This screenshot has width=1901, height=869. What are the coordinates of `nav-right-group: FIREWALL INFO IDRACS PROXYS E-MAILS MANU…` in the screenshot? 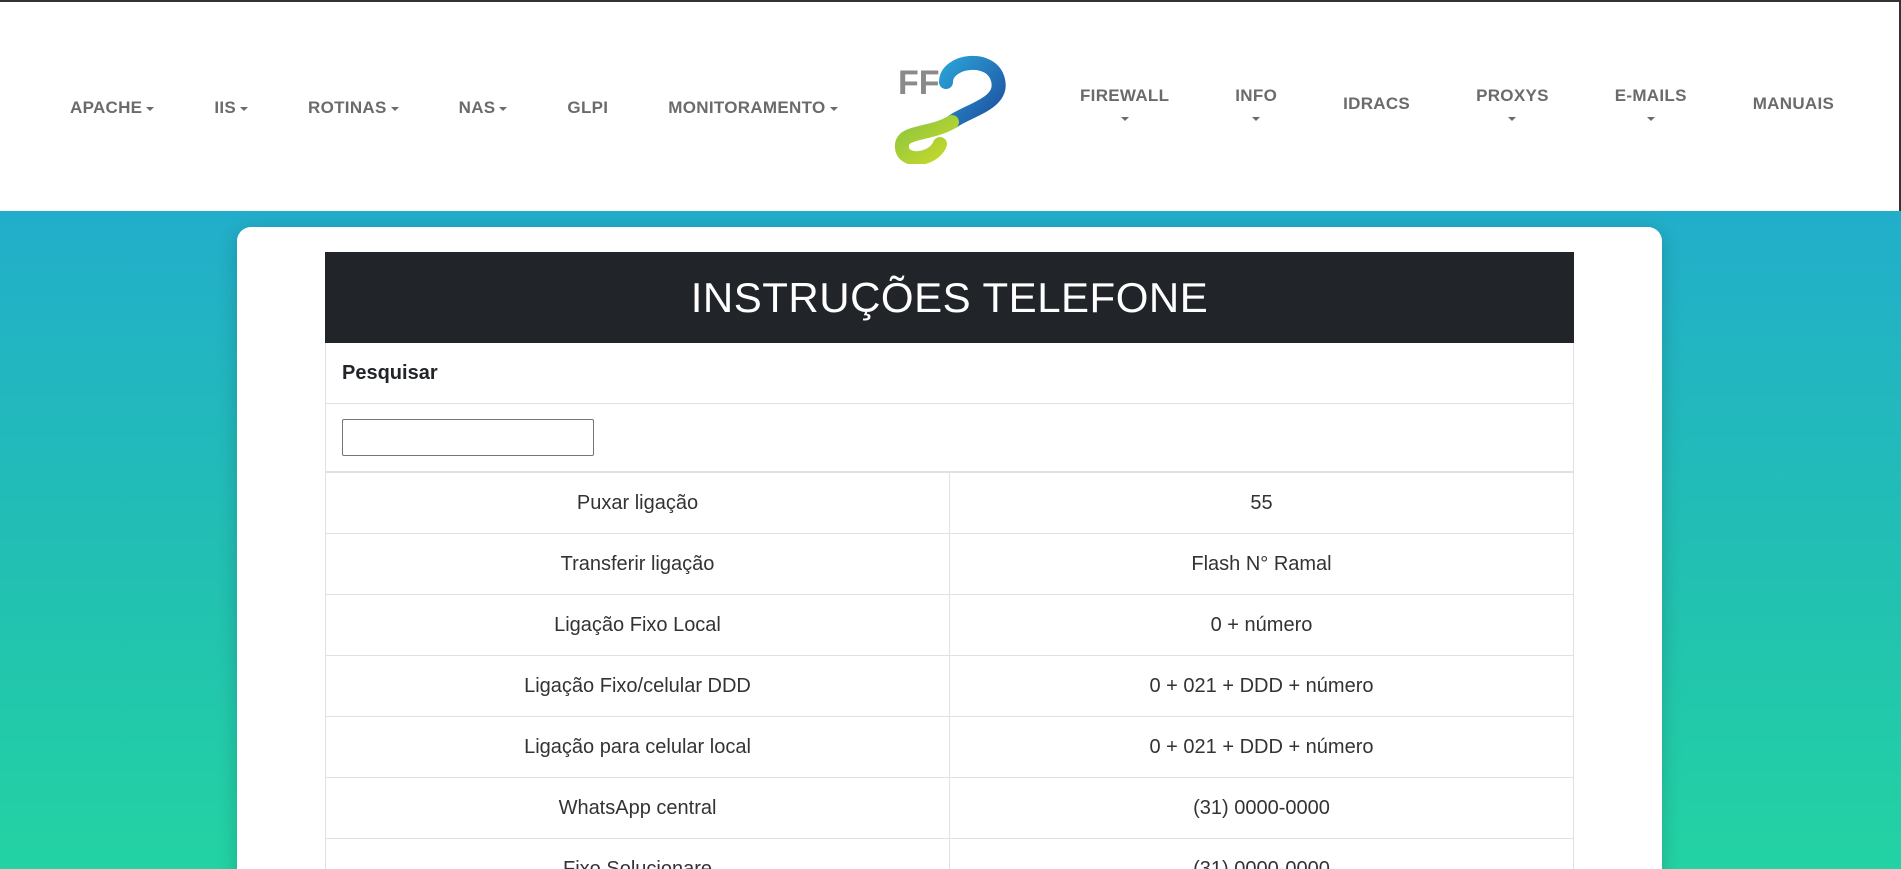 It's located at (1457, 103).